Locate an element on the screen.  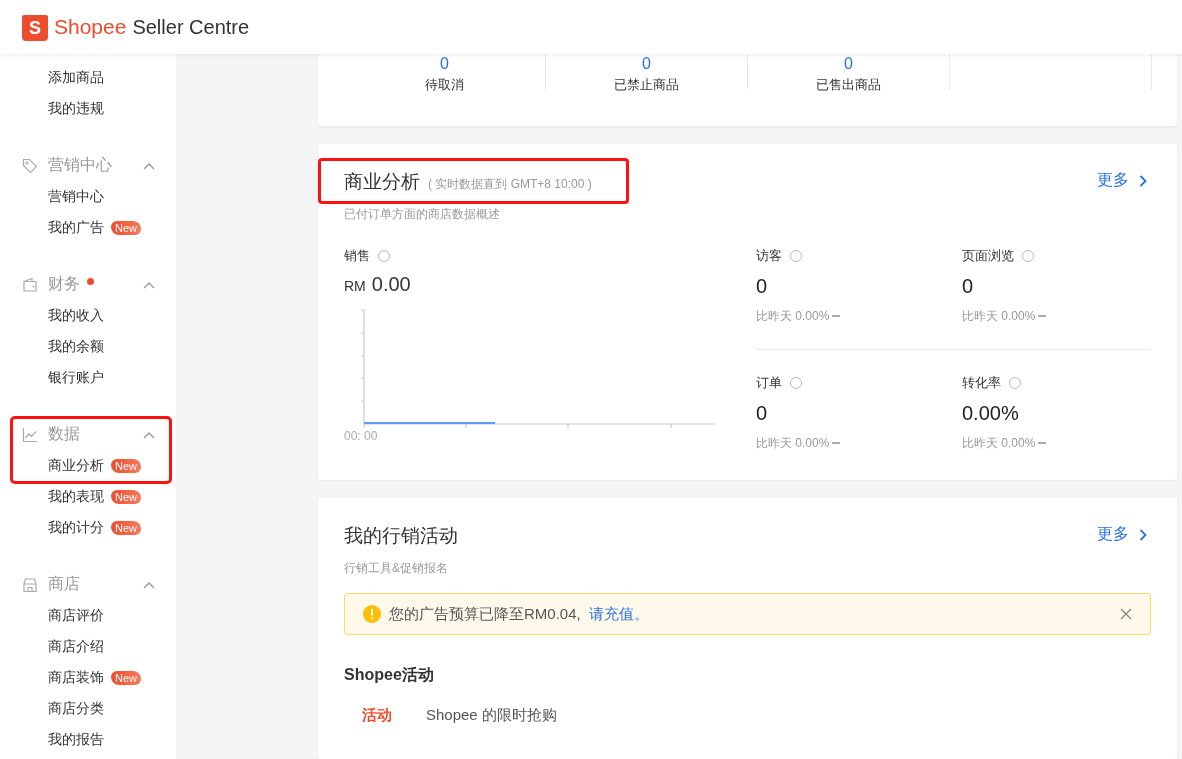
sales-value: 0.00 is located at coordinates (391, 284).